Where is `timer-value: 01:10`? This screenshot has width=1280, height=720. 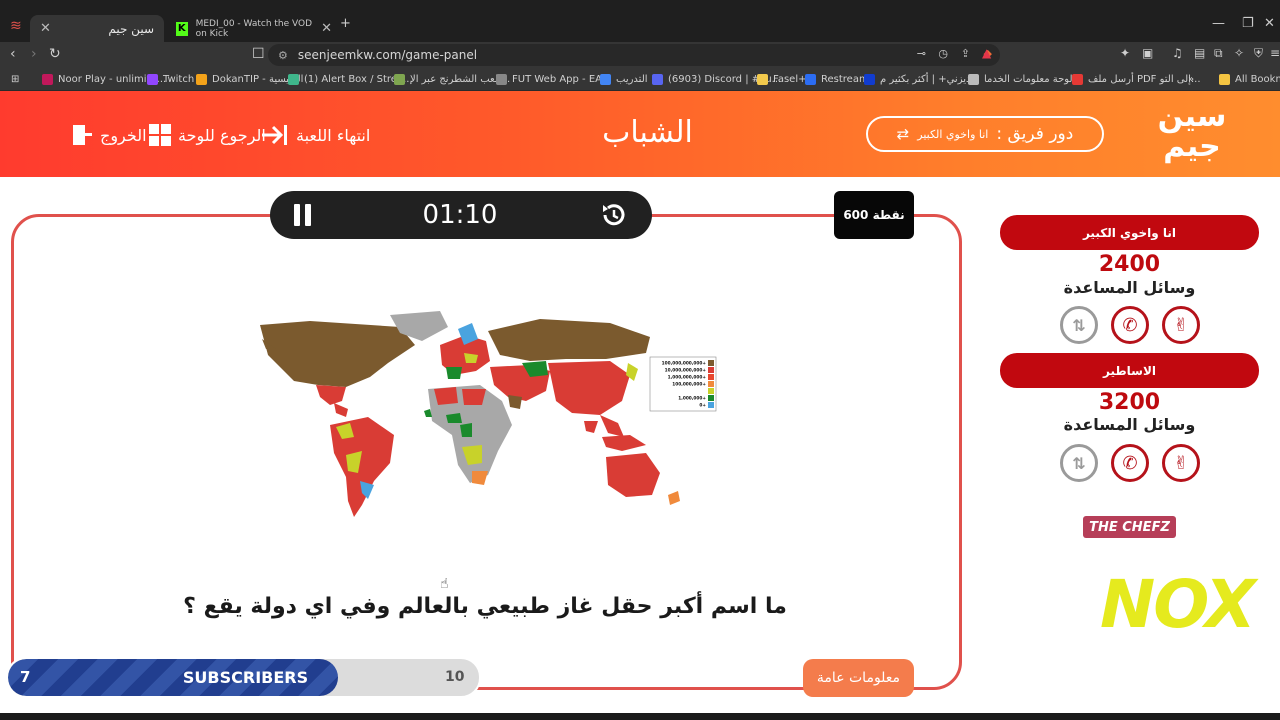 timer-value: 01:10 is located at coordinates (460, 215).